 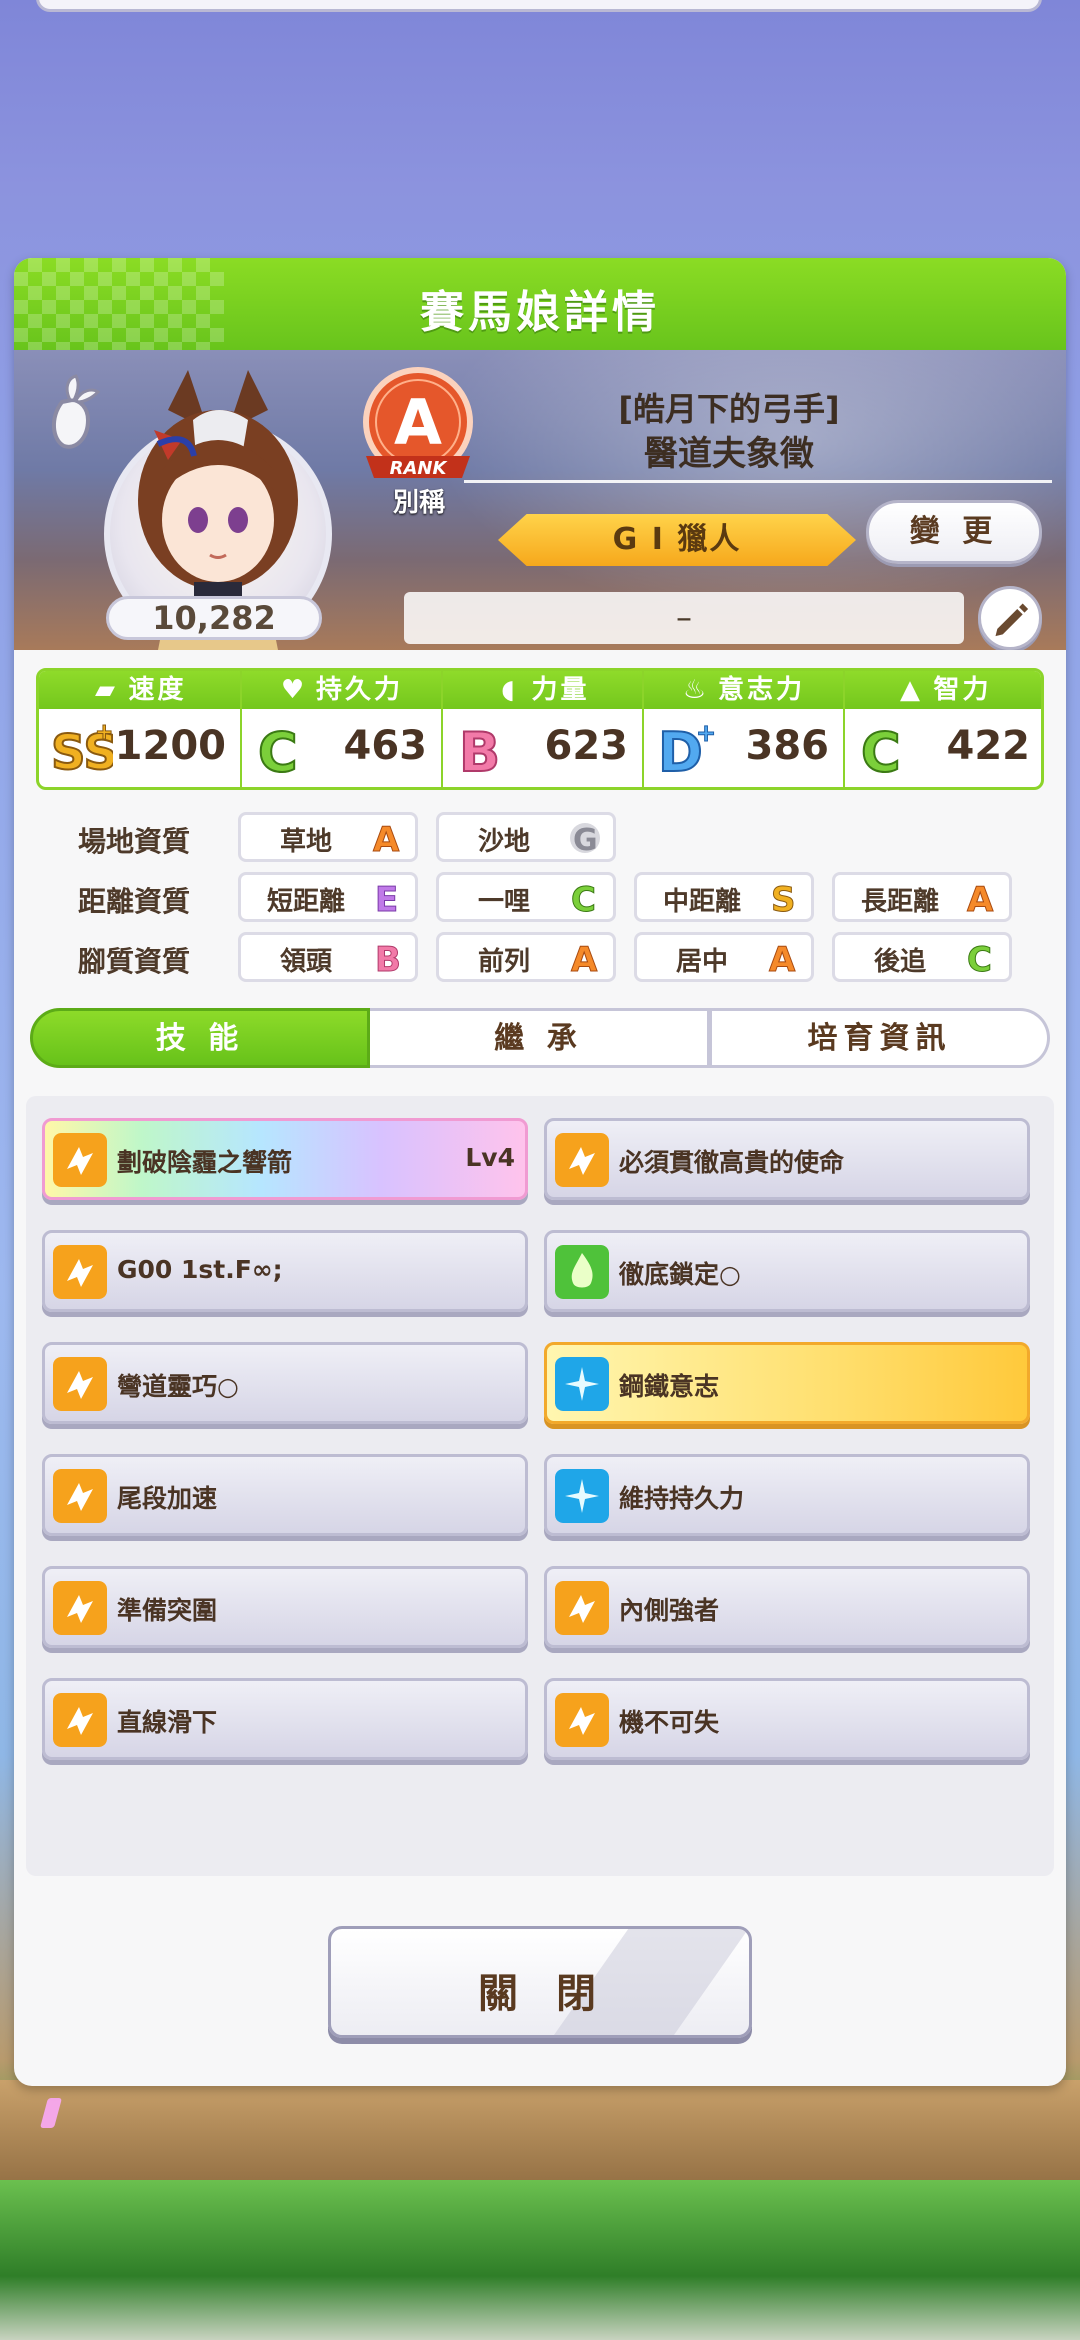 I want to click on aptitude-sprint: 短距離 E, so click(x=328, y=897).